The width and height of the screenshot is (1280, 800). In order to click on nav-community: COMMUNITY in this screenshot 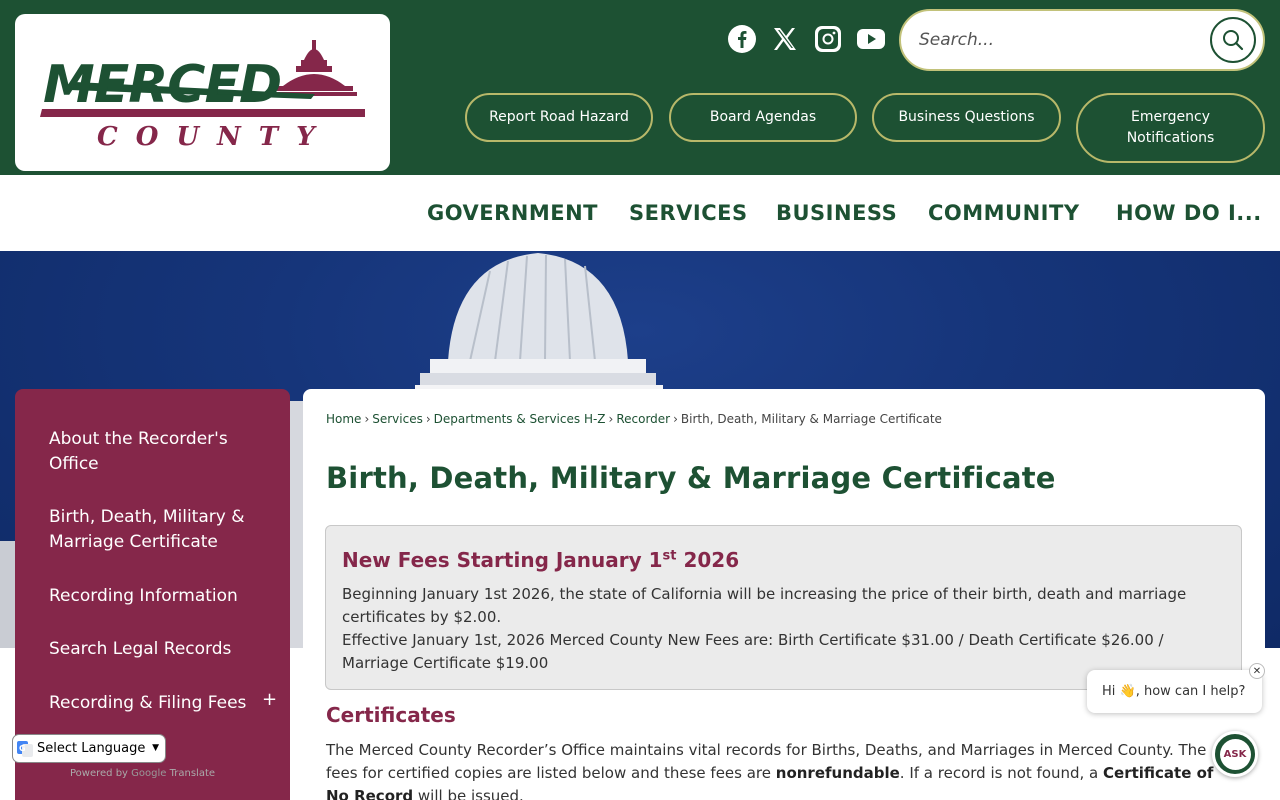, I will do `click(1004, 213)`.